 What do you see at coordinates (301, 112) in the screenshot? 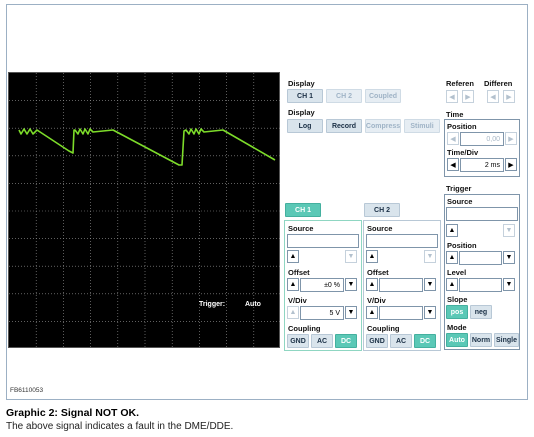
I see `display-title-2: Display` at bounding box center [301, 112].